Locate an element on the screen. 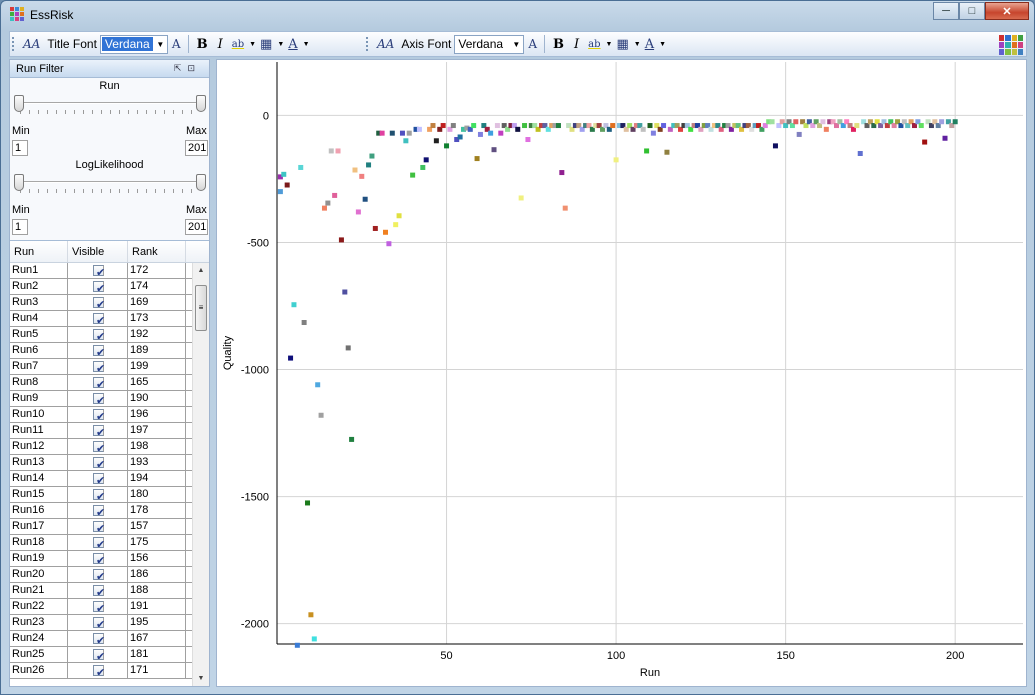 The height and width of the screenshot is (695, 1035). loglik-slider-max-thumb is located at coordinates (201, 182).